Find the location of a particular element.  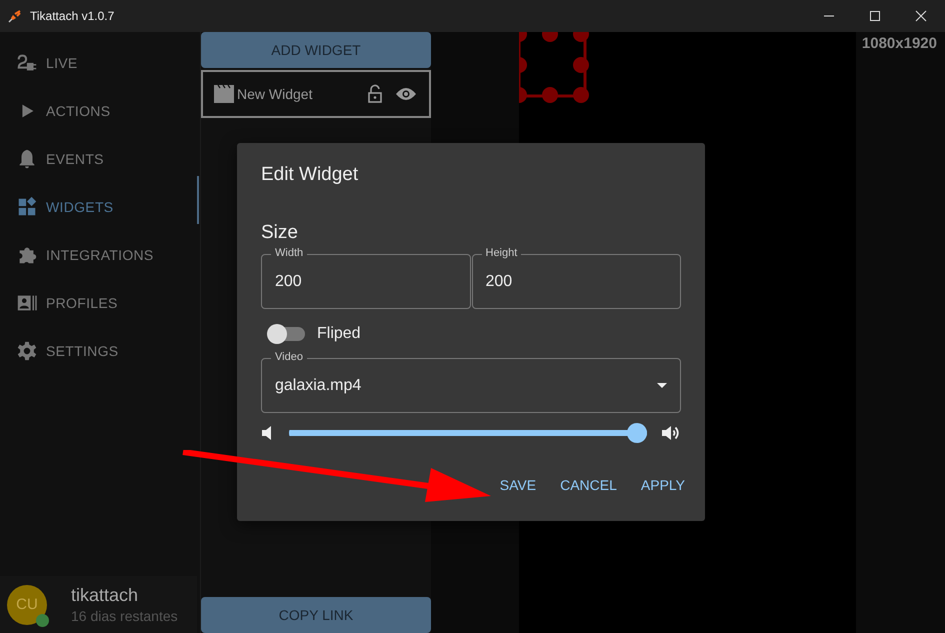

clapperboard-icon is located at coordinates (224, 94).